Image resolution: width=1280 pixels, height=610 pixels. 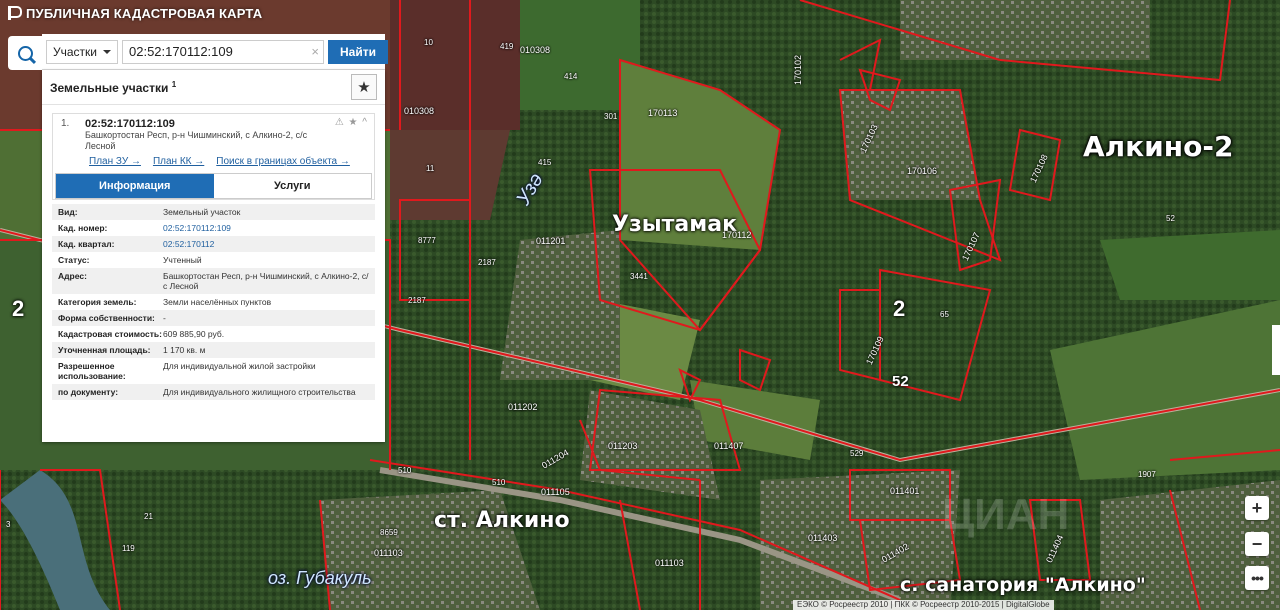 What do you see at coordinates (1170, 218) in the screenshot?
I see `parcel-label: 52` at bounding box center [1170, 218].